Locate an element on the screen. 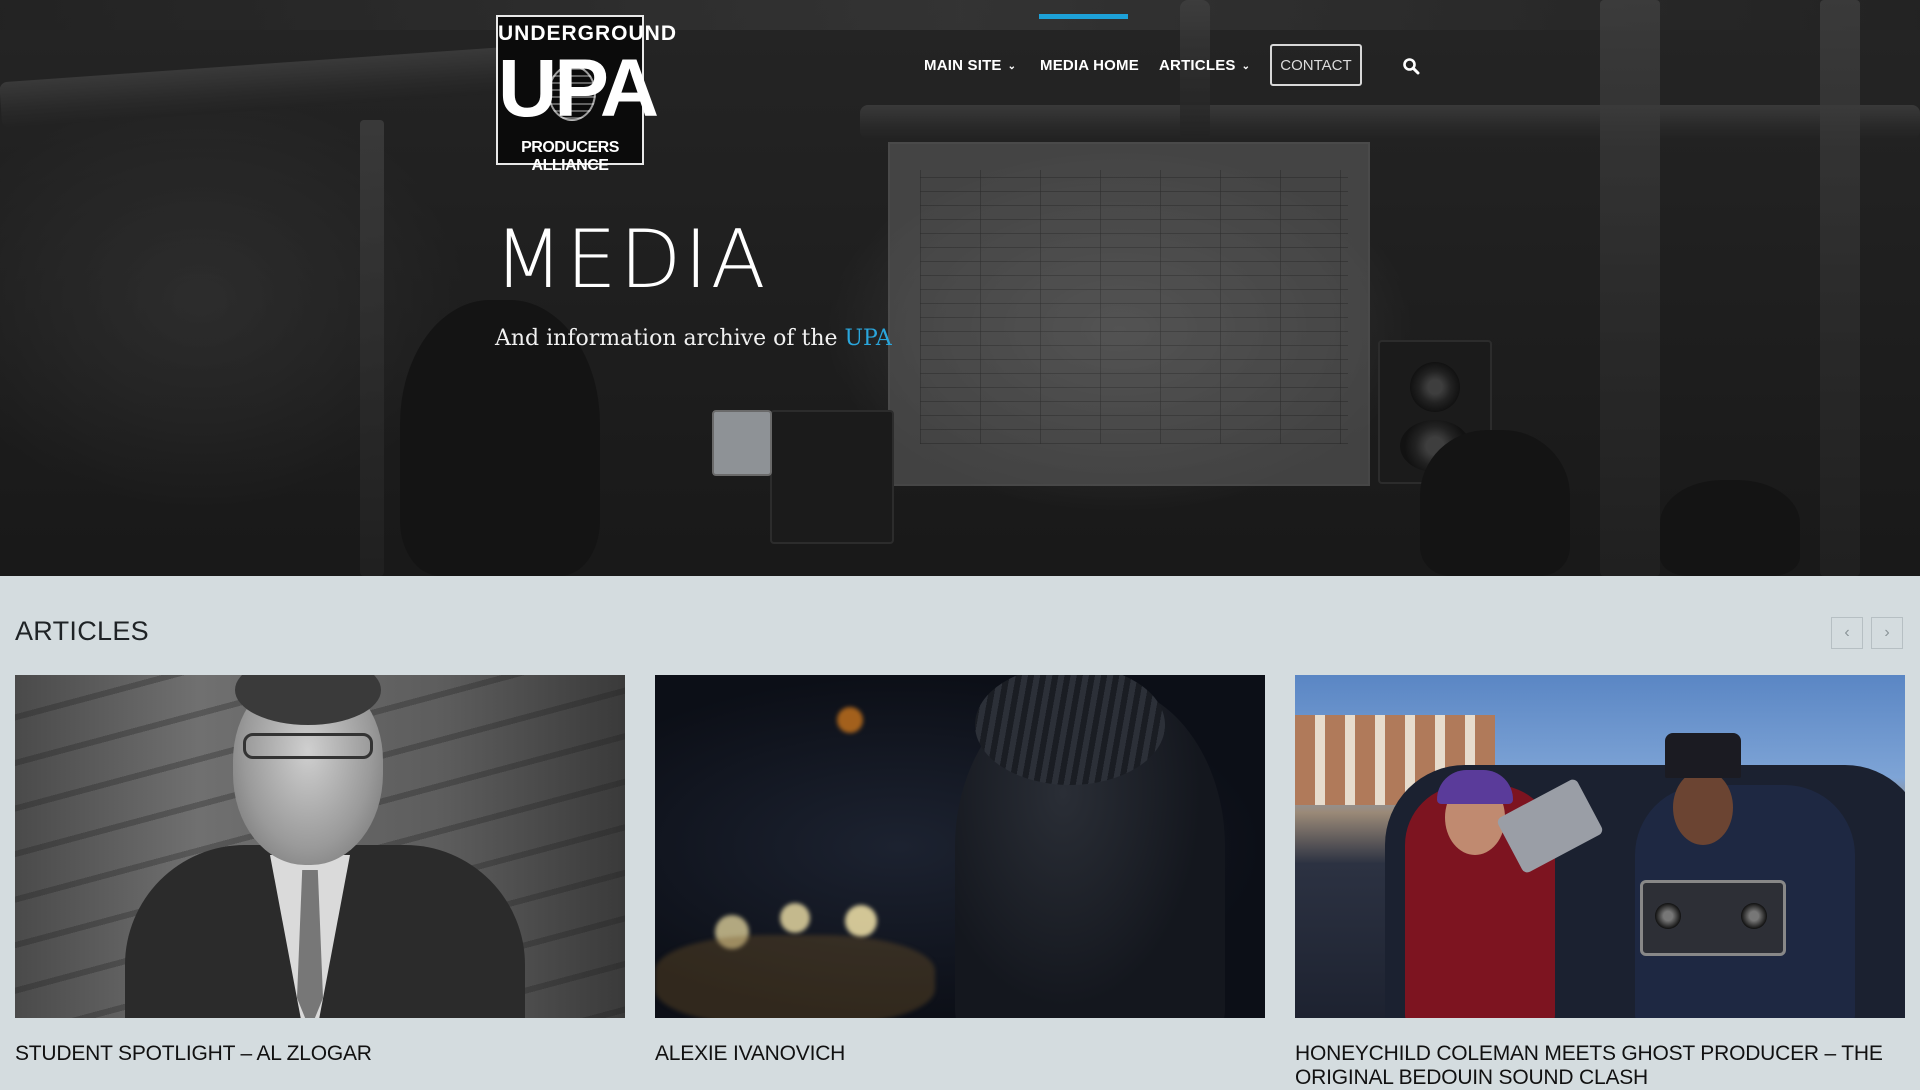 Image resolution: width=1920 pixels, height=1090 pixels. boombox is located at coordinates (1713, 918).